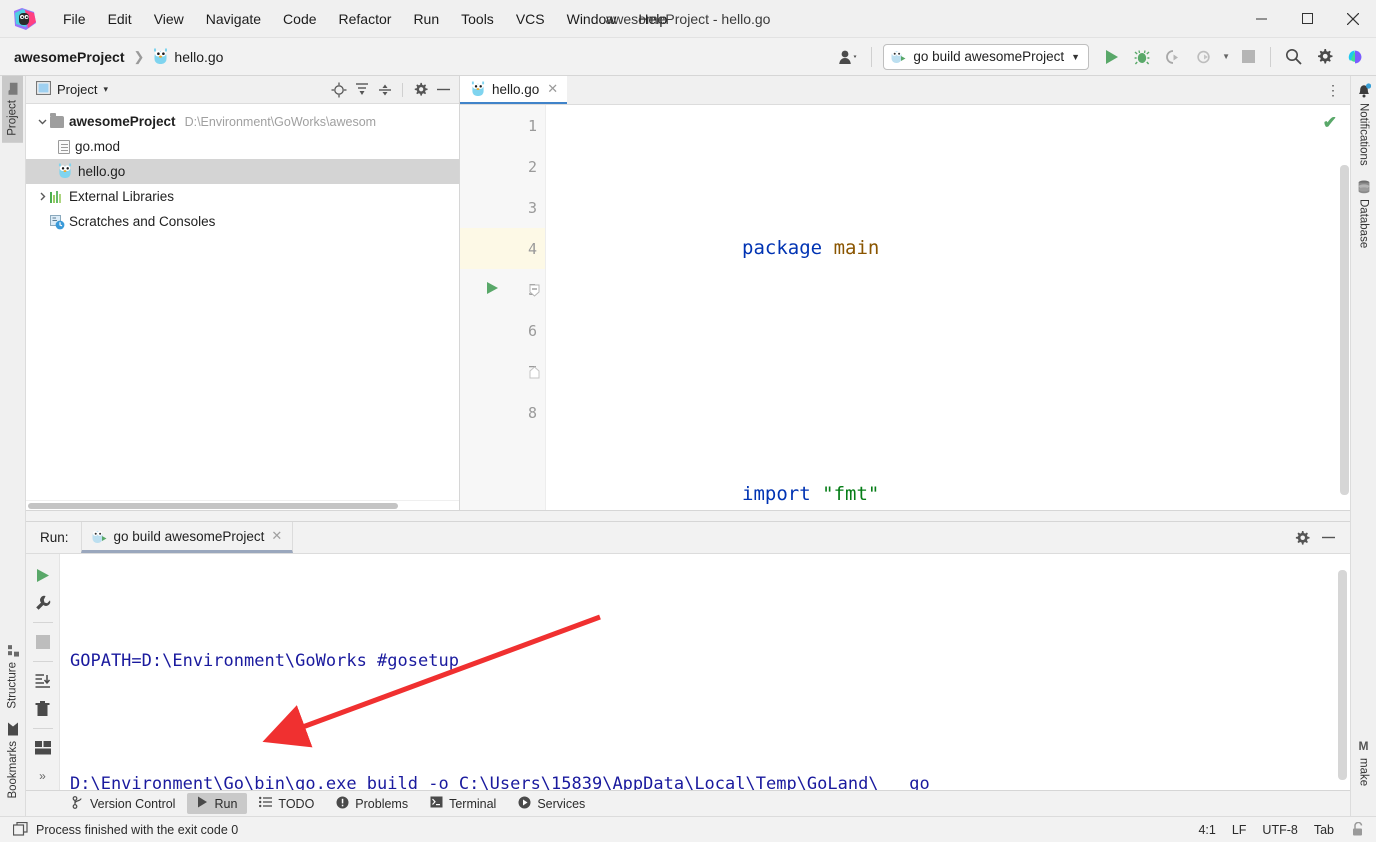  What do you see at coordinates (12, 677) in the screenshot?
I see `sidebar-item-structure: Structure` at bounding box center [12, 677].